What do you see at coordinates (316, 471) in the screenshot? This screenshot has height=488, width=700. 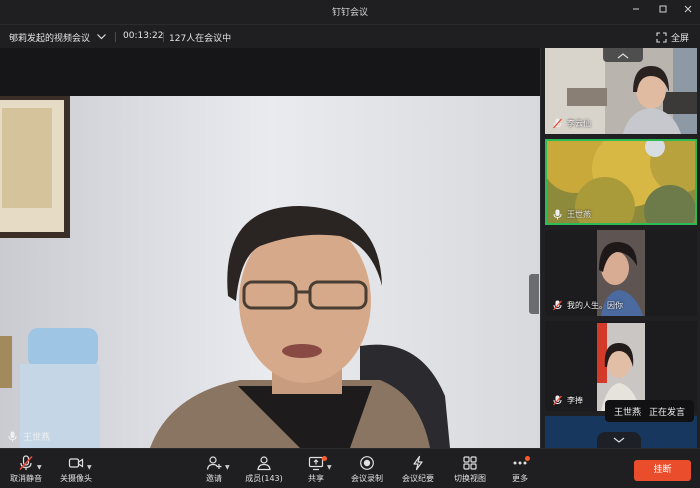 I see `share-button: 共享 ▼` at bounding box center [316, 471].